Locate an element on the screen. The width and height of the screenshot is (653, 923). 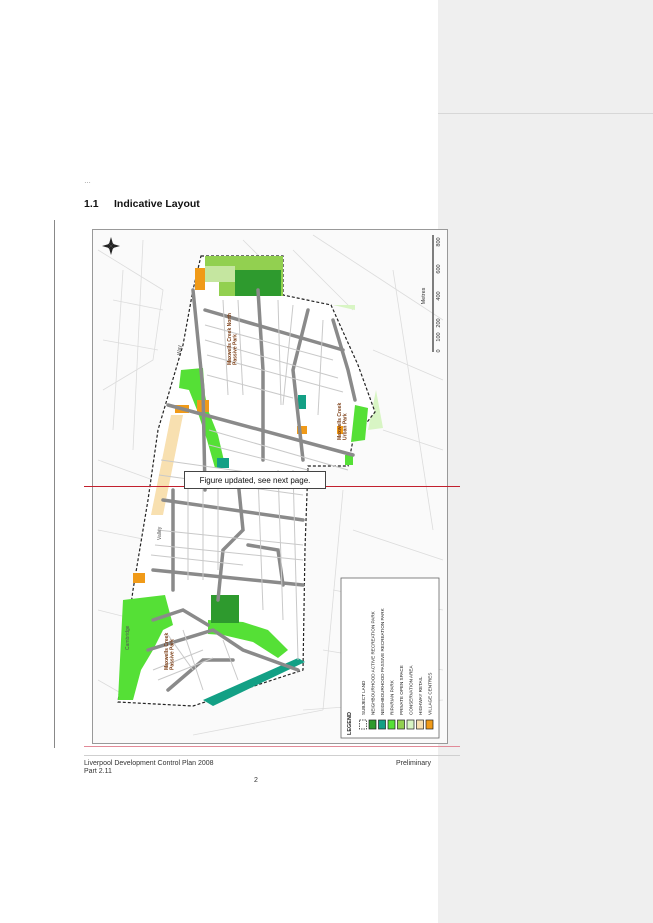
label-road-valley: Valley is located at coordinates (160, 533).